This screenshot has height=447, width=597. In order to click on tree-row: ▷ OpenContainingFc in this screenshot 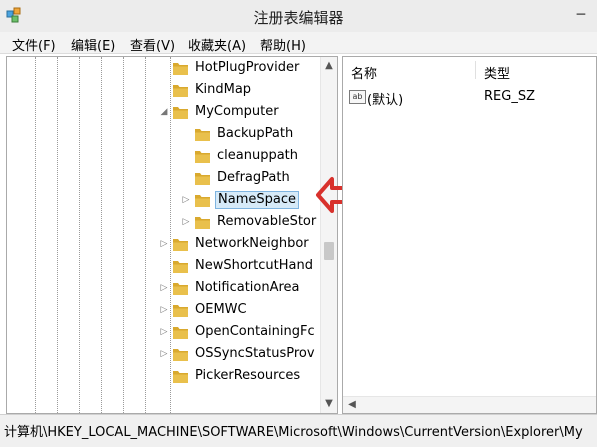, I will do `click(163, 332)`.